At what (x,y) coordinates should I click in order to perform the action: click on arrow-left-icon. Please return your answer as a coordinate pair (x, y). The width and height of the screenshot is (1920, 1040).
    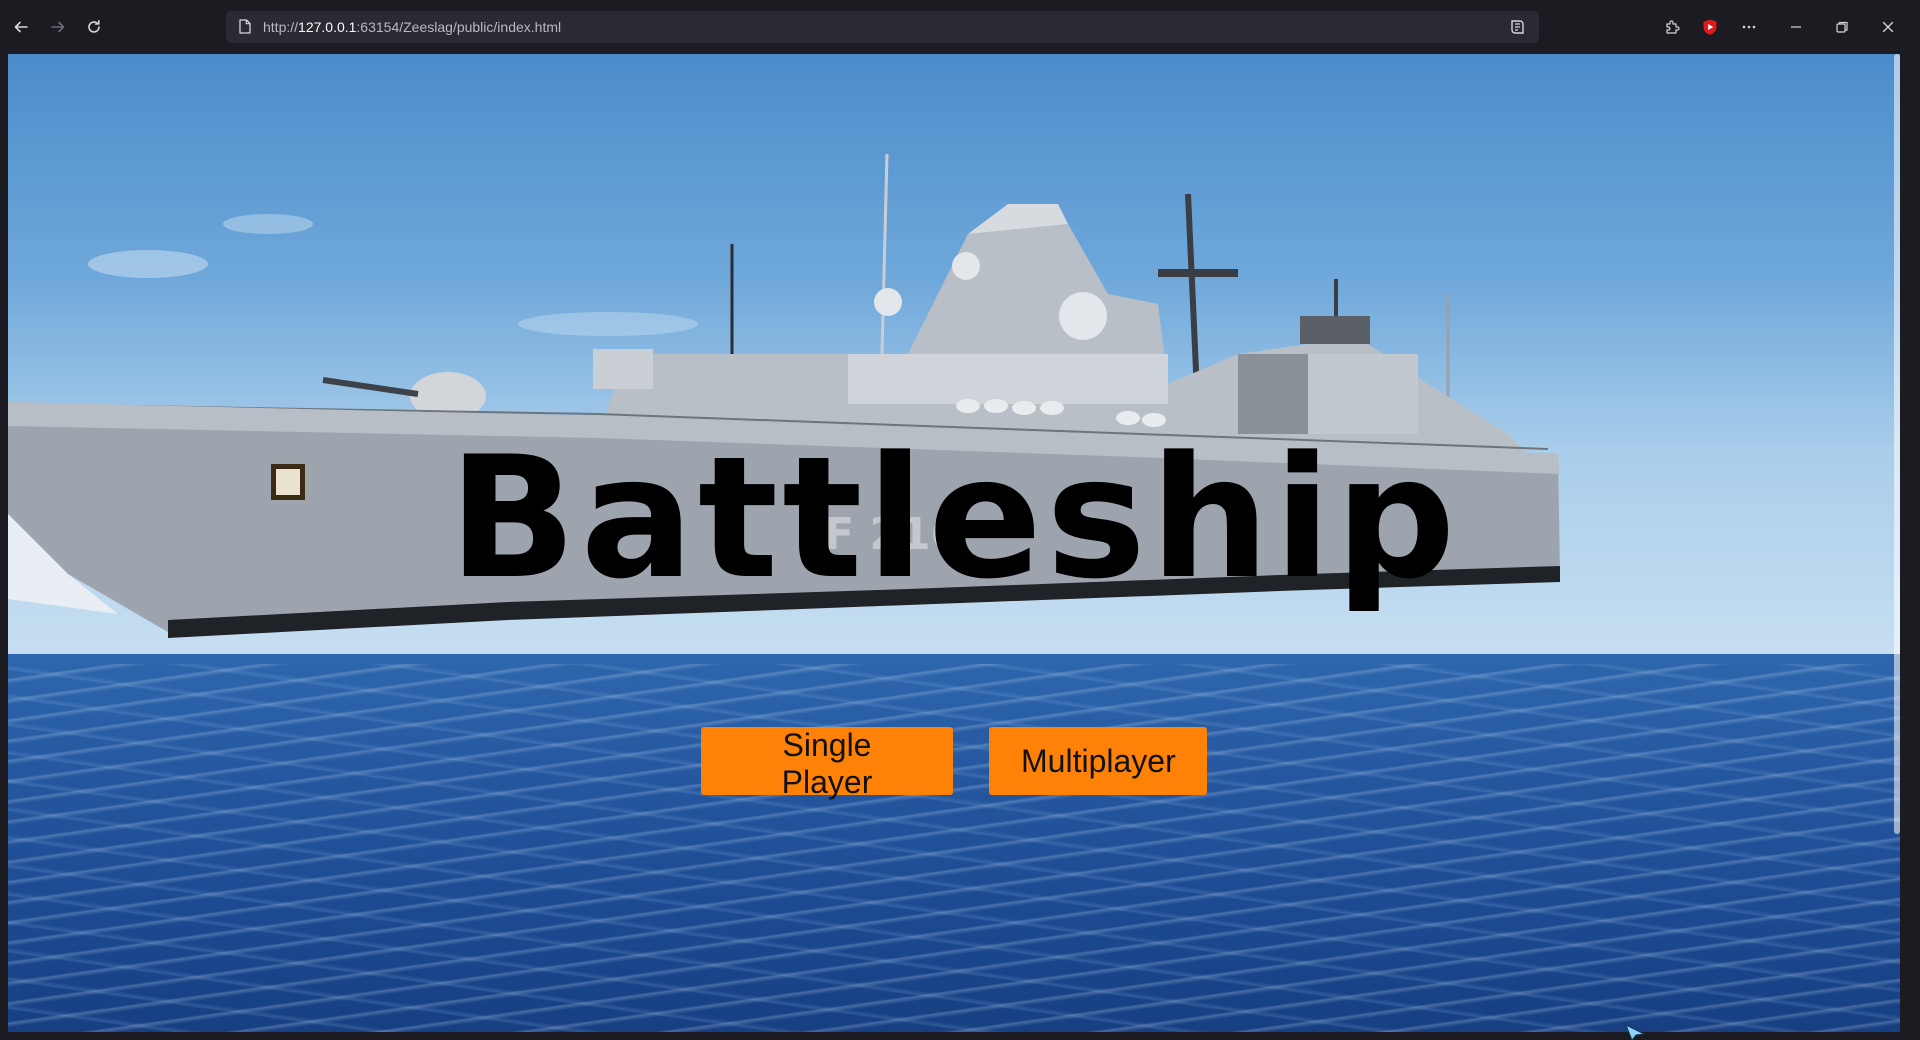
    Looking at the image, I should click on (21, 27).